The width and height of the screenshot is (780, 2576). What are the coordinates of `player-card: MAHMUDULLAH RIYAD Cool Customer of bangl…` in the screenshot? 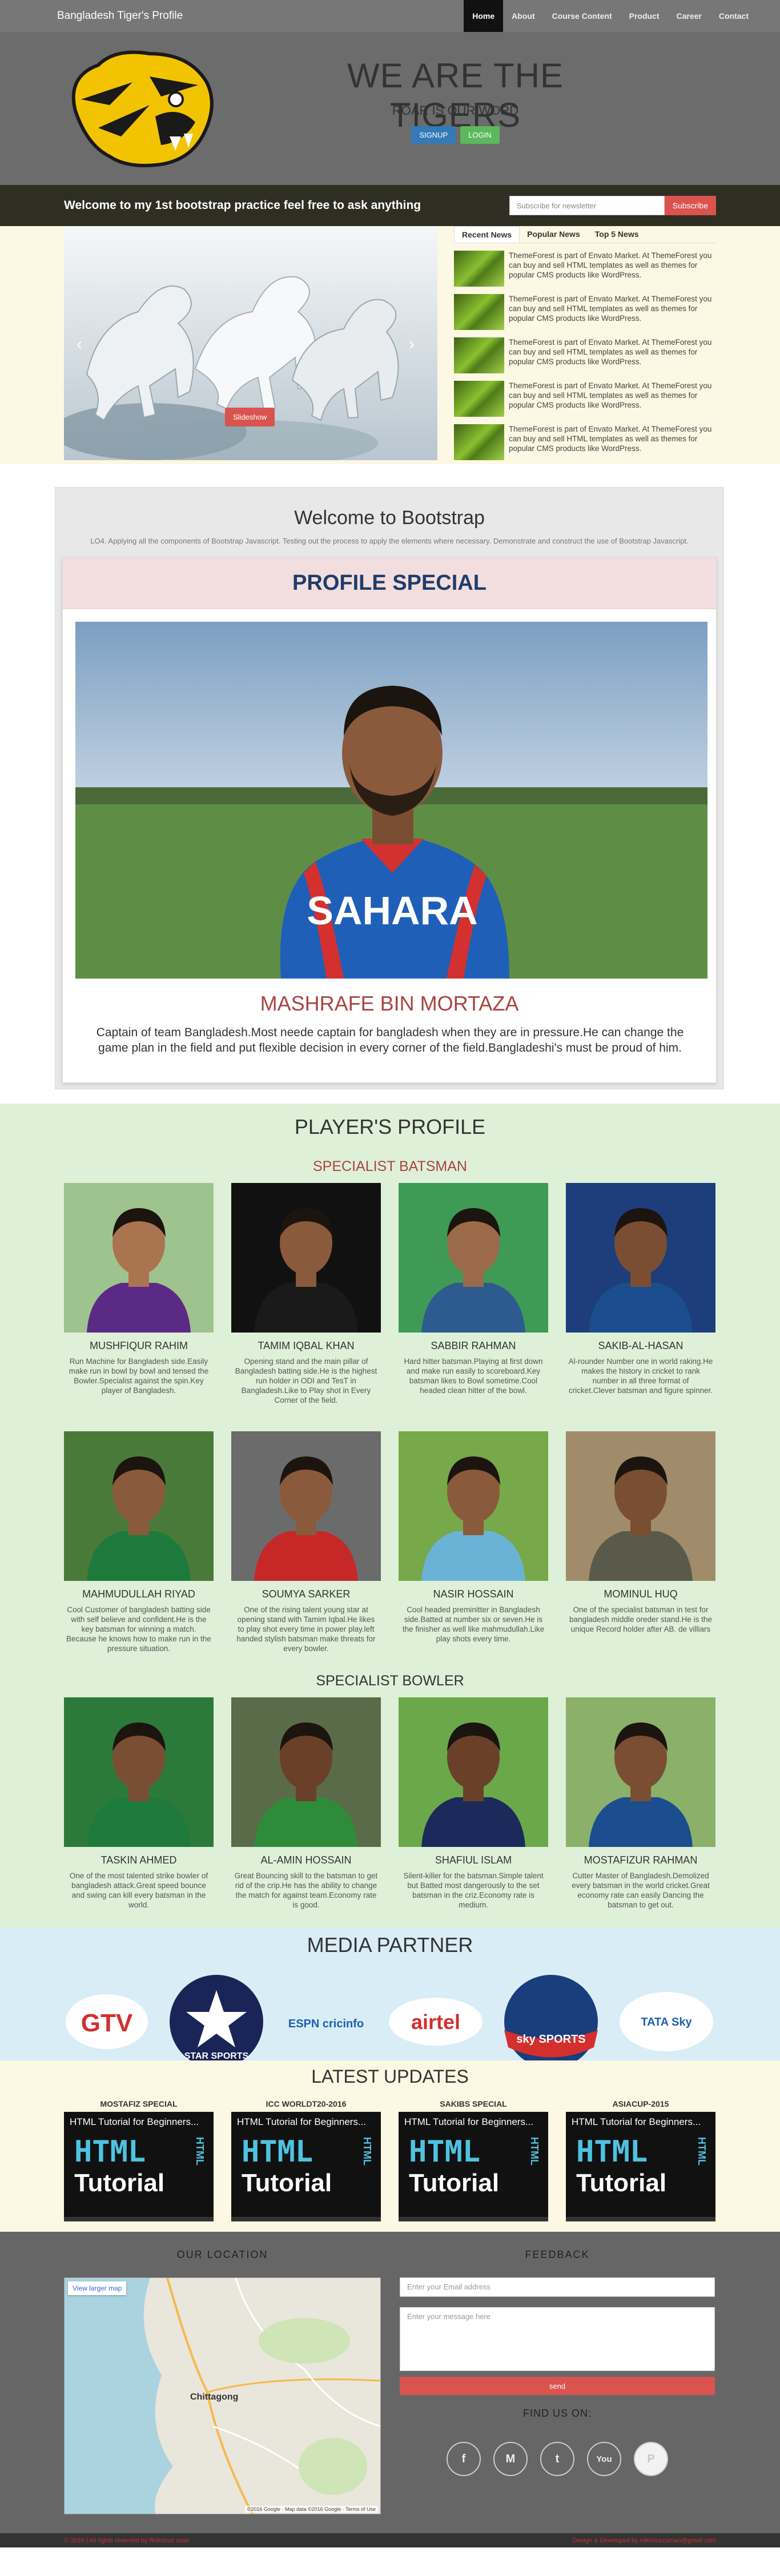 It's located at (139, 1542).